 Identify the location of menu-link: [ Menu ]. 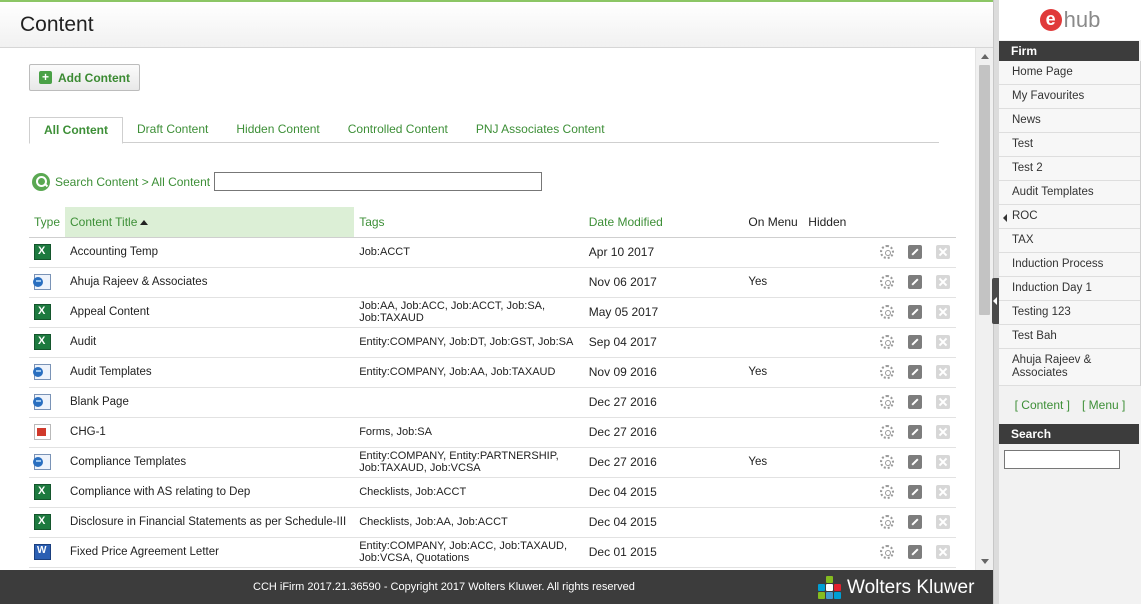
(1103, 405).